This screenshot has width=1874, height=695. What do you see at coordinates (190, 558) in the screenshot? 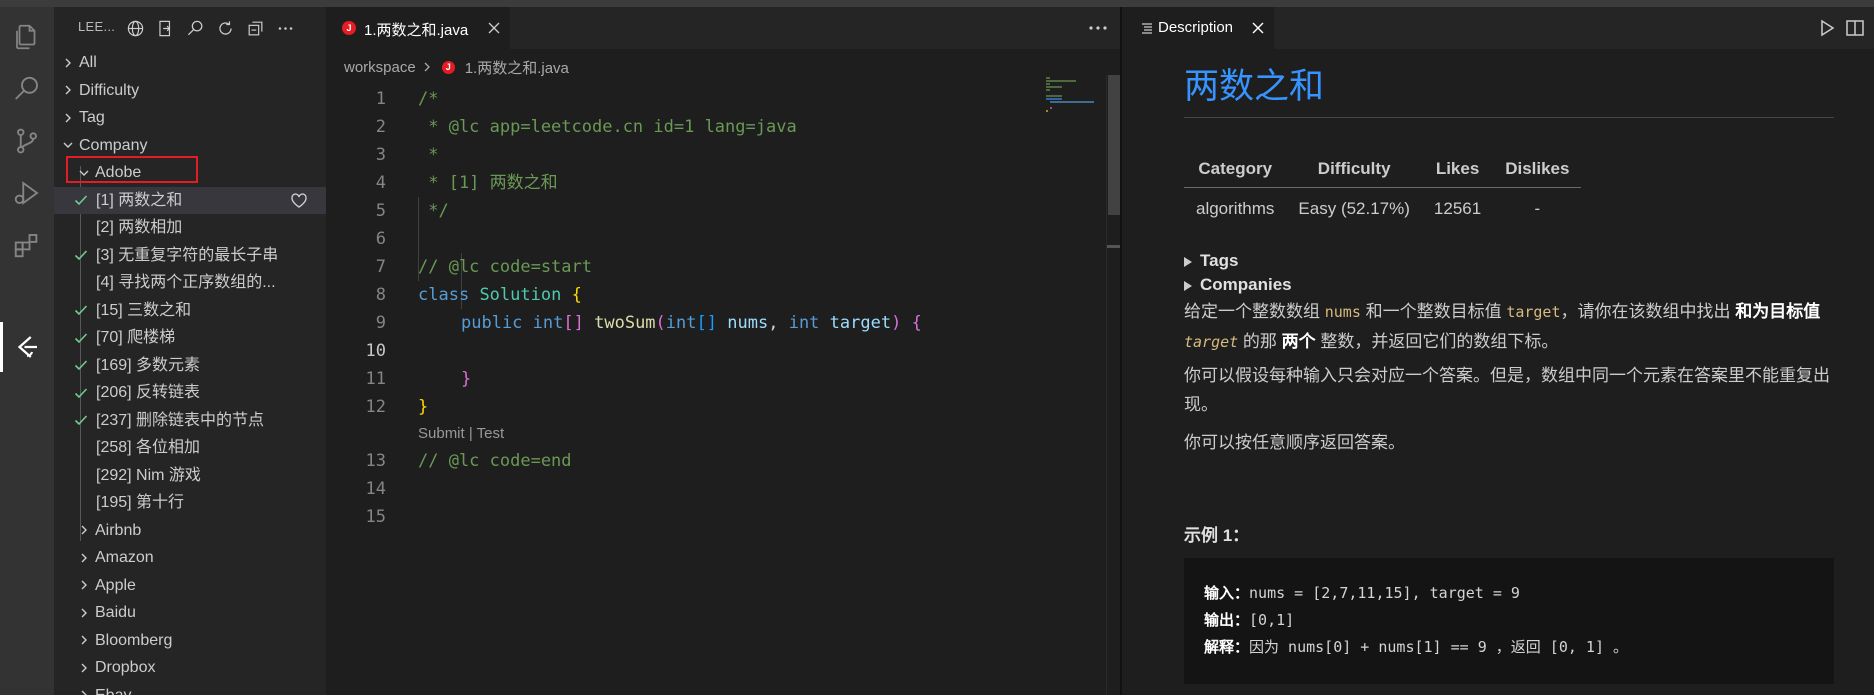
I see `tree-item: Amazon` at bounding box center [190, 558].